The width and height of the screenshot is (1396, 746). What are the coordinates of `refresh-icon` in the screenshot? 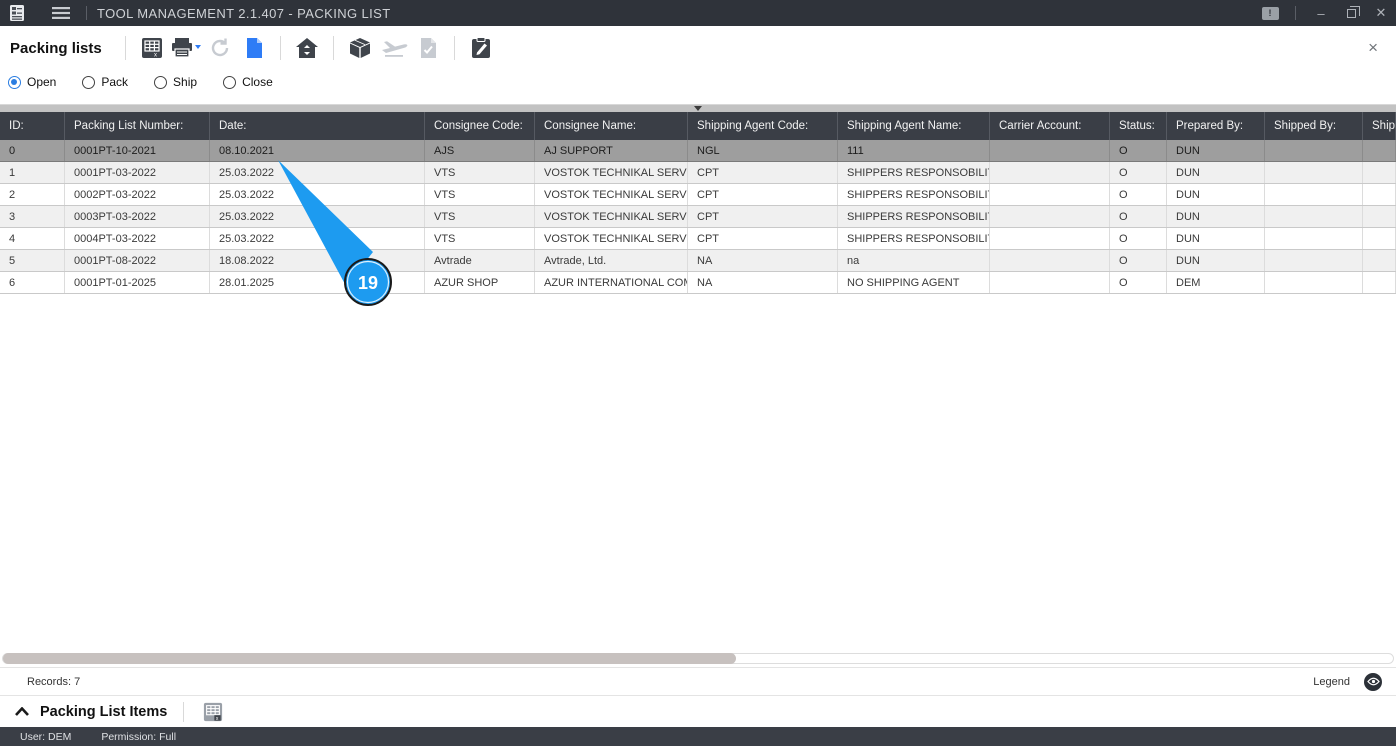 It's located at (220, 48).